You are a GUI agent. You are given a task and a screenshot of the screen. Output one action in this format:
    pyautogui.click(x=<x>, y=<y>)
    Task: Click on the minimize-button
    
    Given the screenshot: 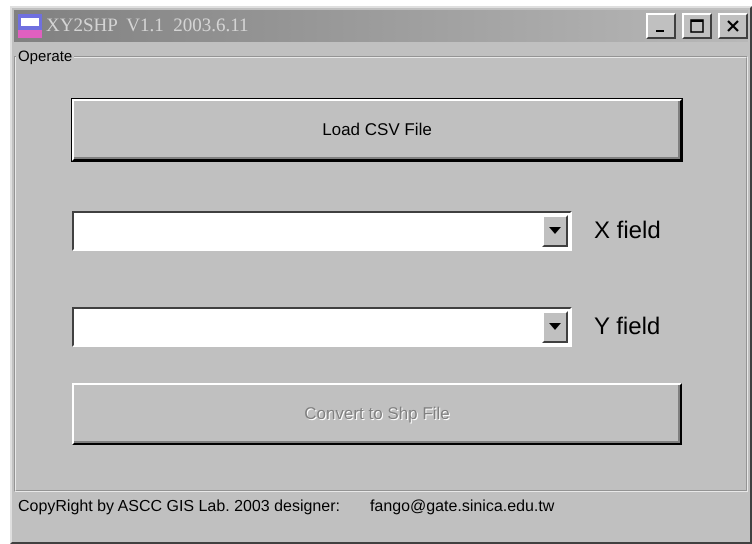 What is the action you would take?
    pyautogui.click(x=661, y=26)
    